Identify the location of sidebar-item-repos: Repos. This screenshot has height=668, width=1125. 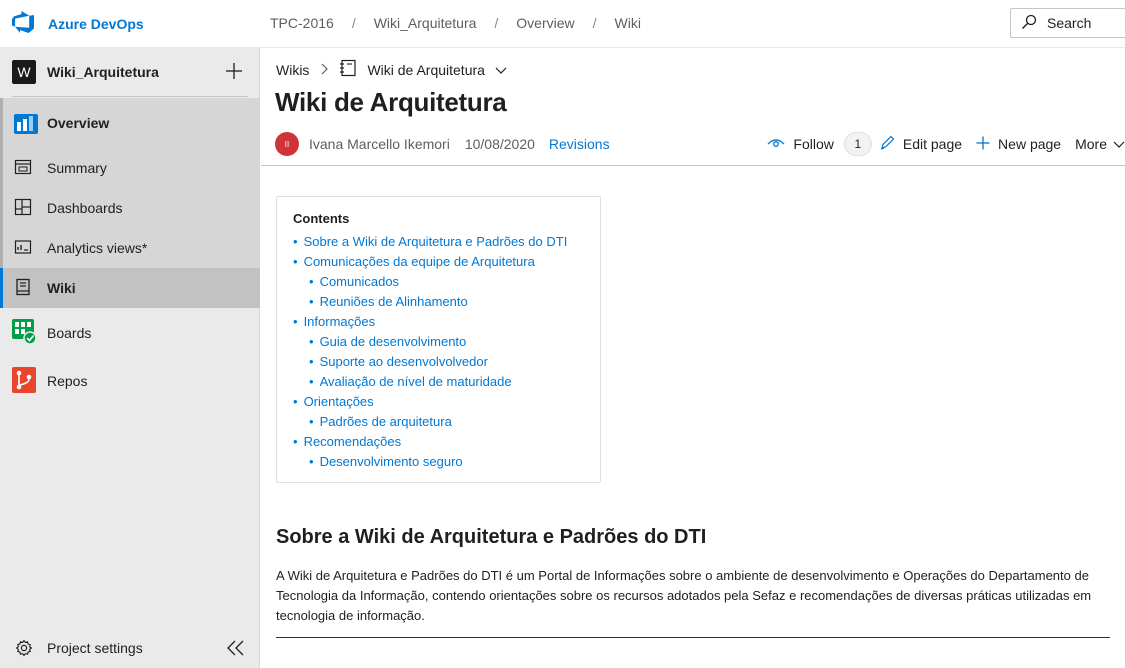
(130, 381).